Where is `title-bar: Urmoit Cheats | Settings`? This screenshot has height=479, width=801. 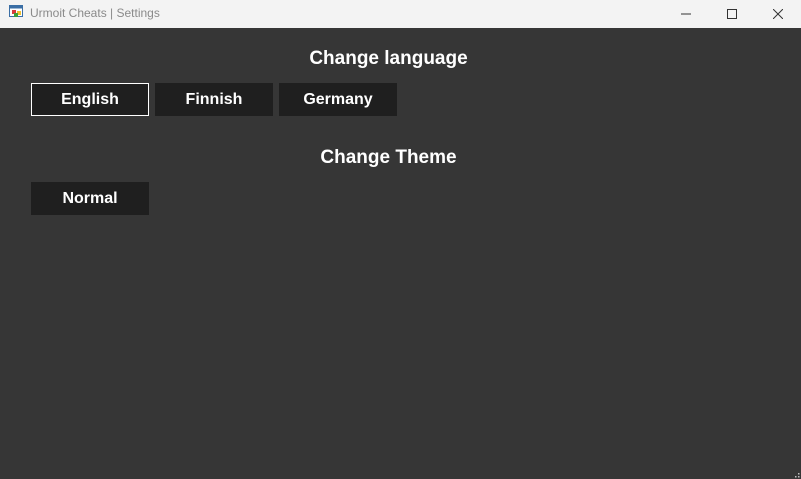
title-bar: Urmoit Cheats | Settings is located at coordinates (400, 14).